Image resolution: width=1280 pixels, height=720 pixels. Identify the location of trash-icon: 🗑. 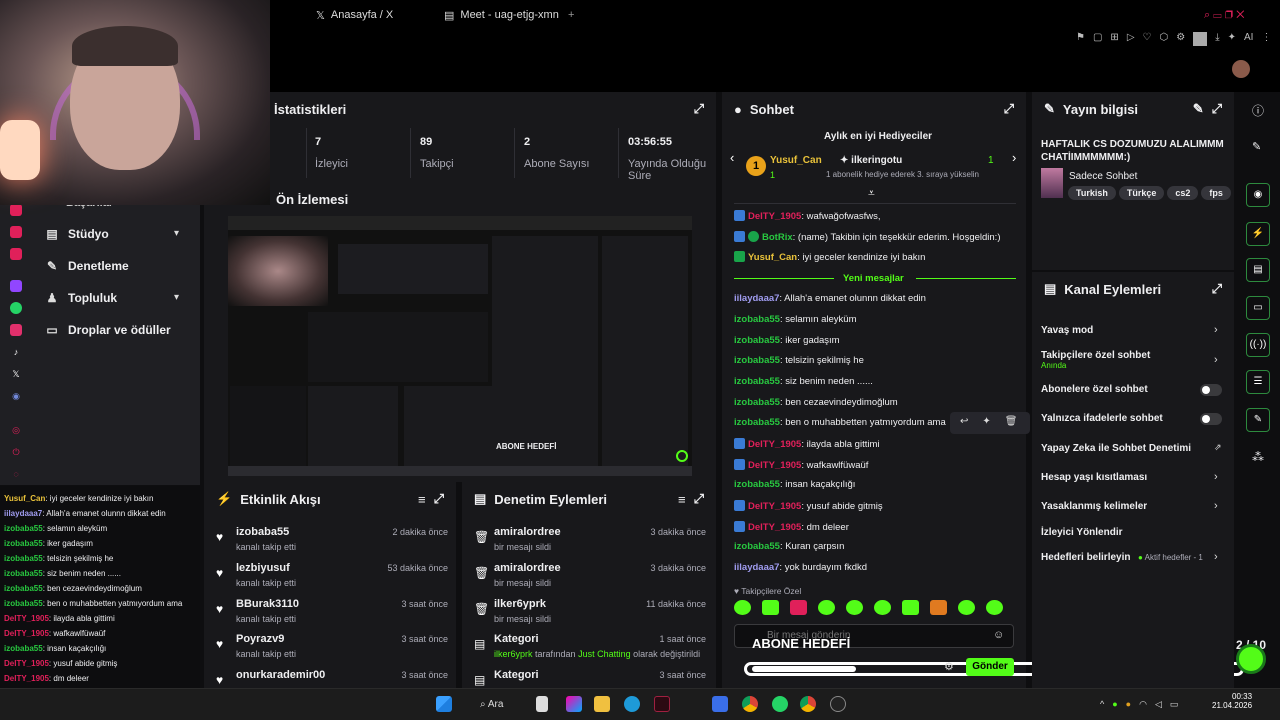
(1011, 423).